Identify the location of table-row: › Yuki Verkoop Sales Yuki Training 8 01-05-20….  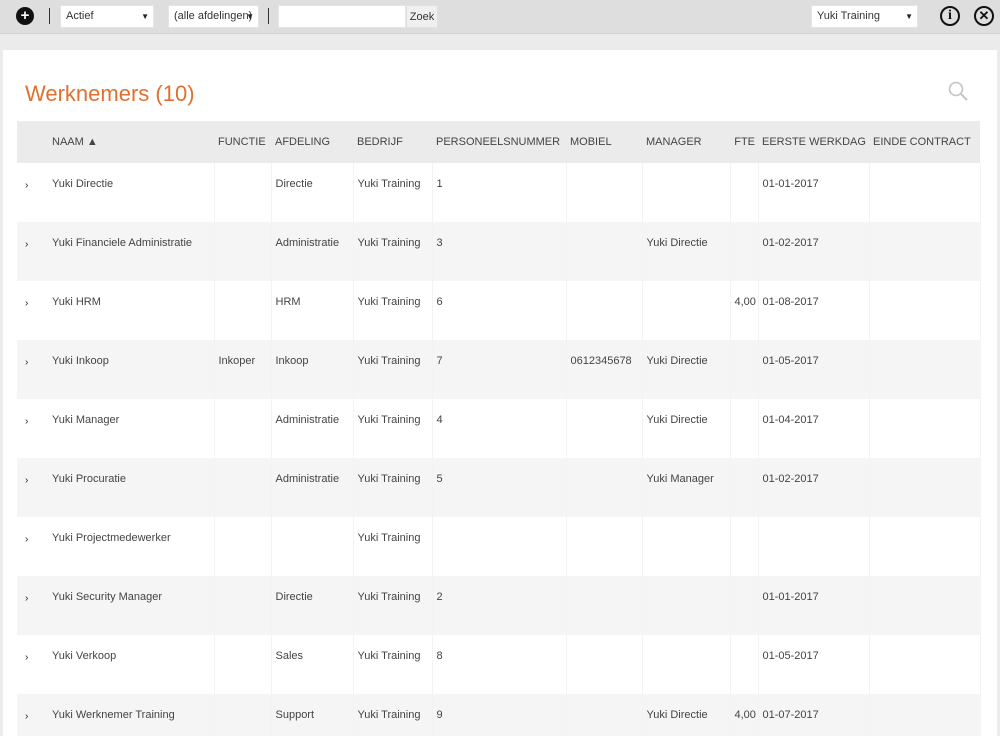
(499, 664).